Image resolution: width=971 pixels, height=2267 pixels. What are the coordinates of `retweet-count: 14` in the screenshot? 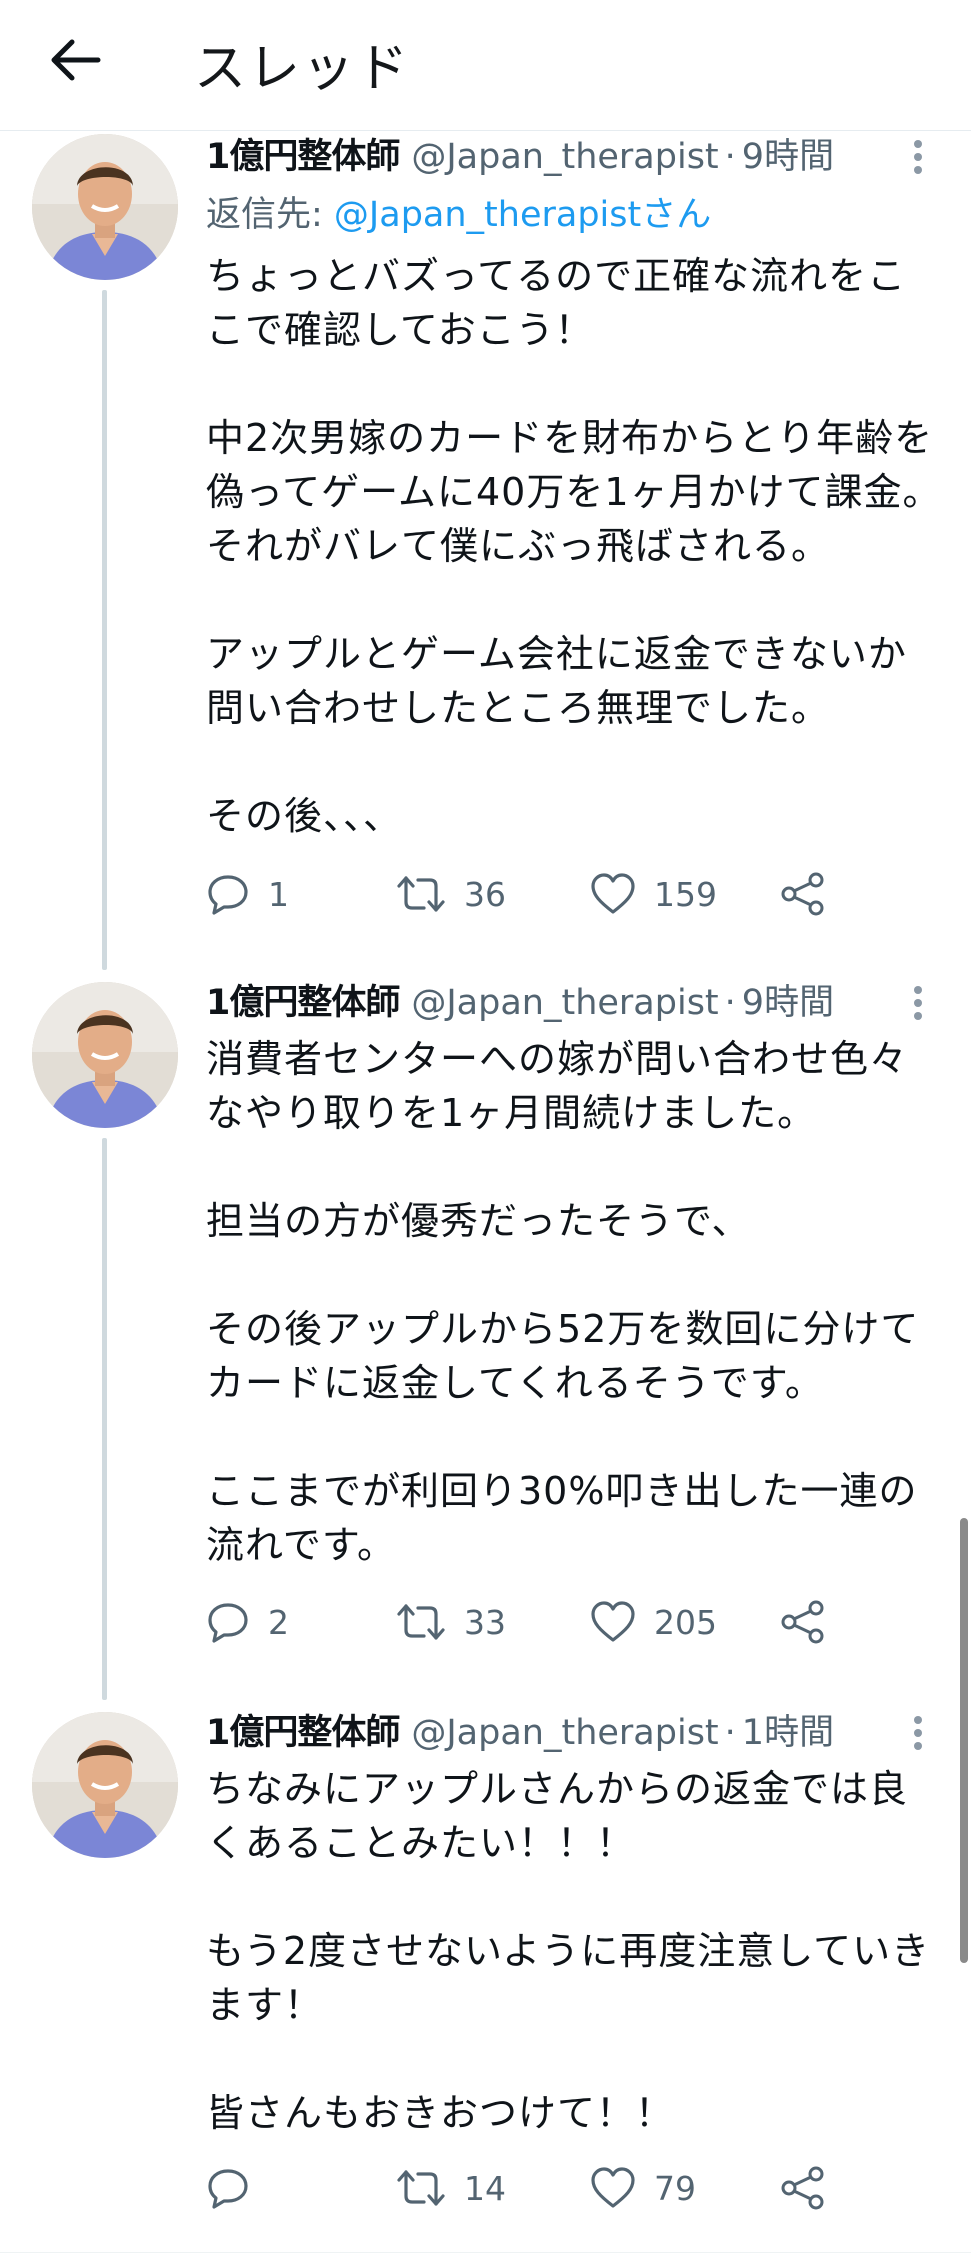 It's located at (485, 2188).